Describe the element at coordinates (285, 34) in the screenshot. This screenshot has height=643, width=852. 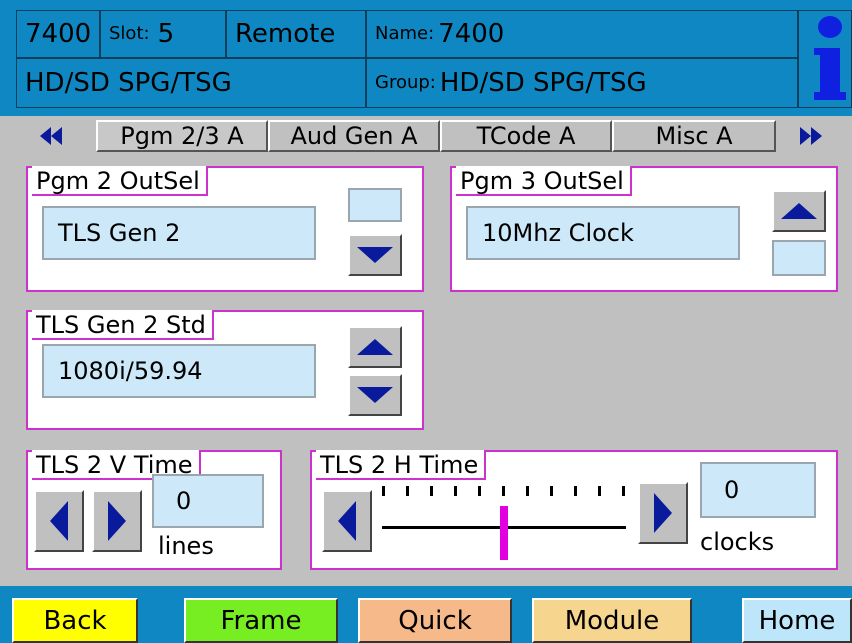
I see `mode-label: Remote` at that location.